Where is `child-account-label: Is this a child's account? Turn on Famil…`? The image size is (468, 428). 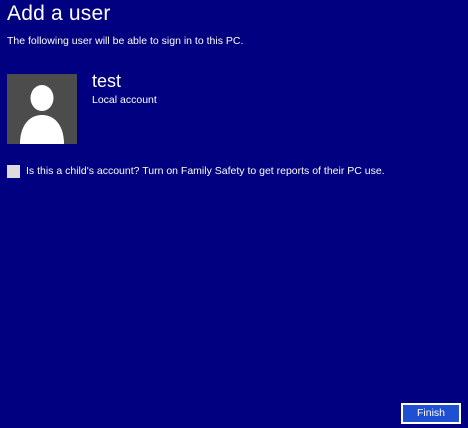
child-account-label: Is this a child's account? Turn on Famil… is located at coordinates (205, 171).